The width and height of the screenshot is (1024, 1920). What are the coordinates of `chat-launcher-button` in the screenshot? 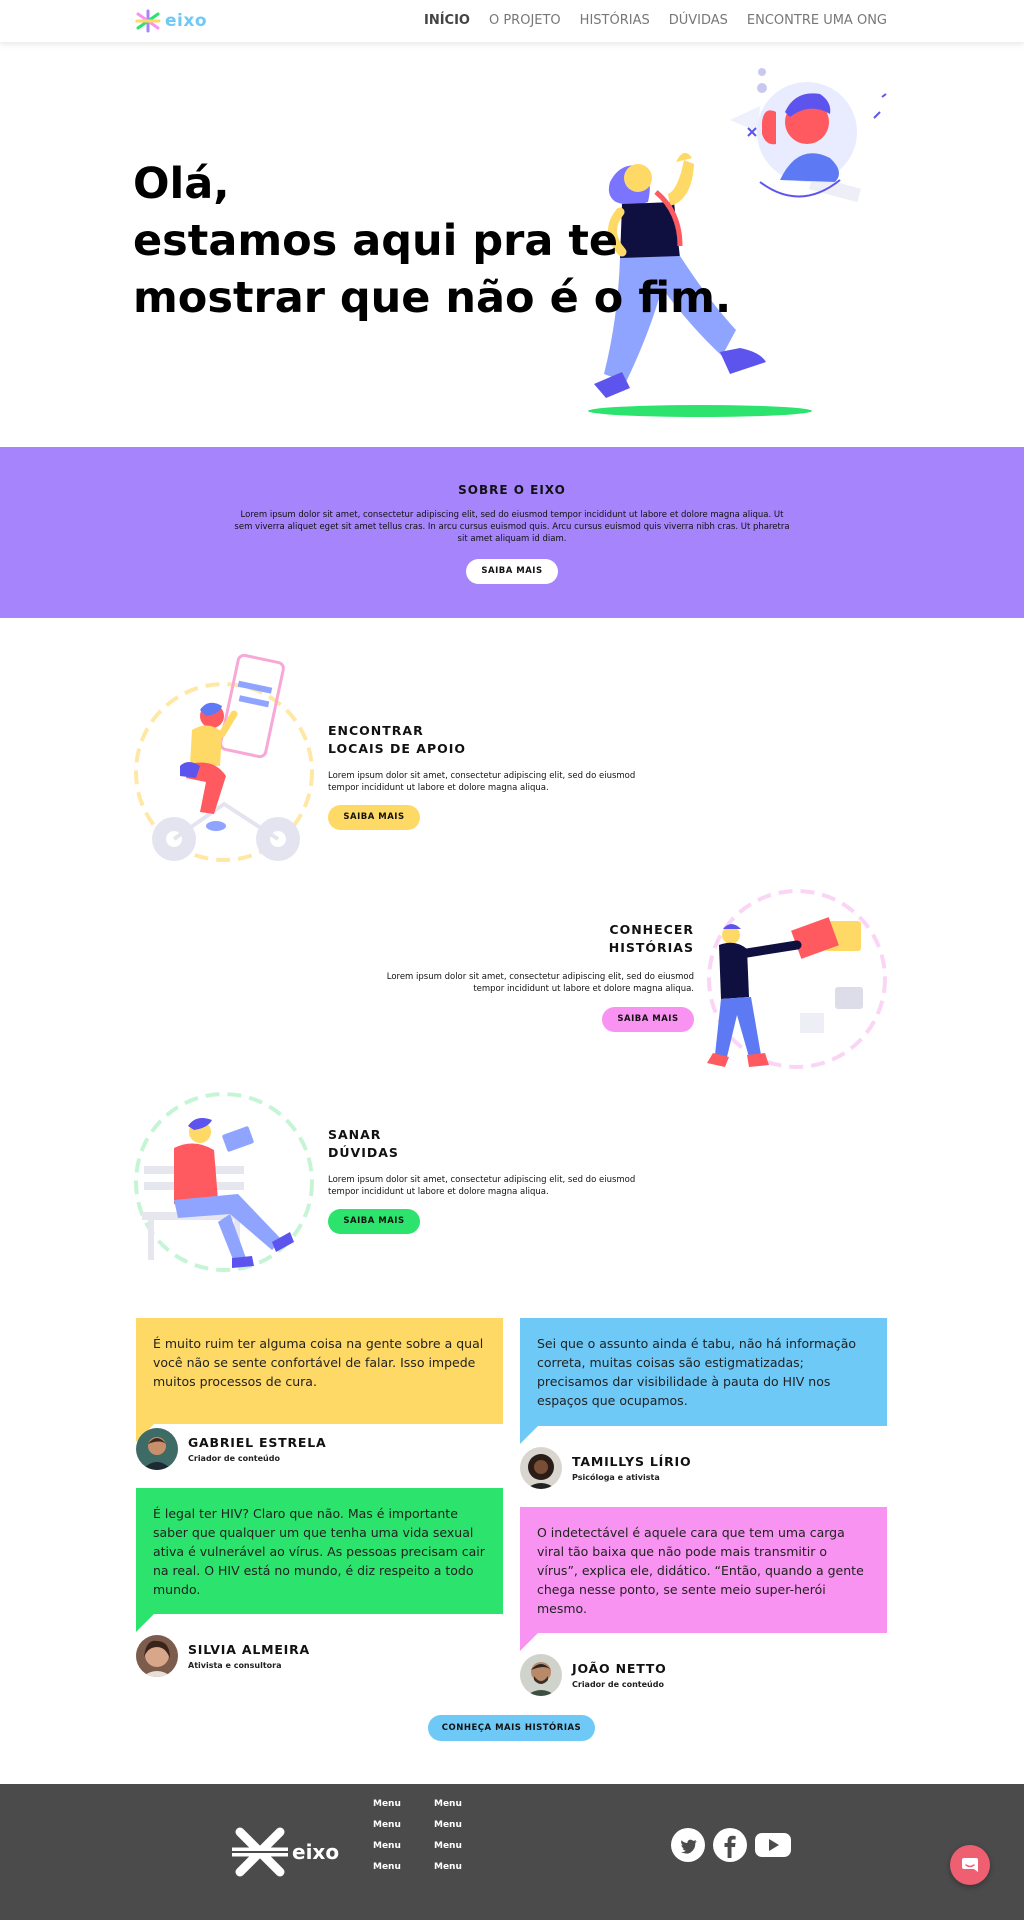 It's located at (970, 1865).